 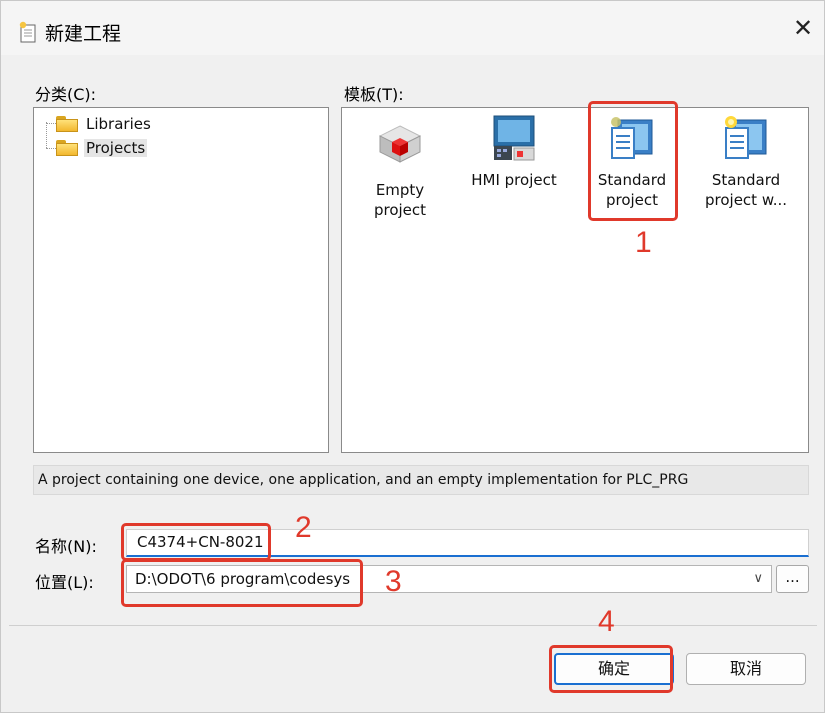 I want to click on annotation-number-2: 2, so click(x=303, y=527).